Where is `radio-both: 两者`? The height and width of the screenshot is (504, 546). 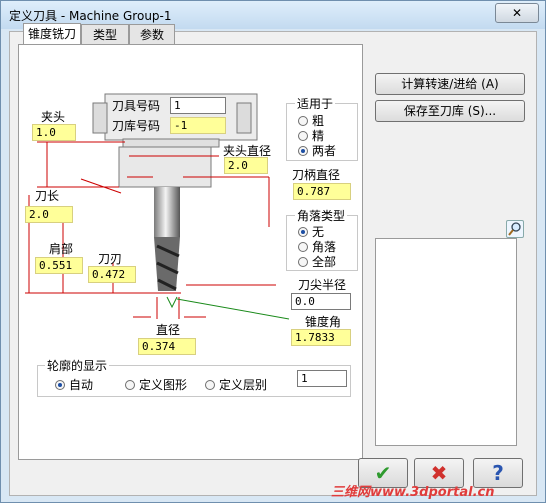
radio-both: 两者 is located at coordinates (317, 150).